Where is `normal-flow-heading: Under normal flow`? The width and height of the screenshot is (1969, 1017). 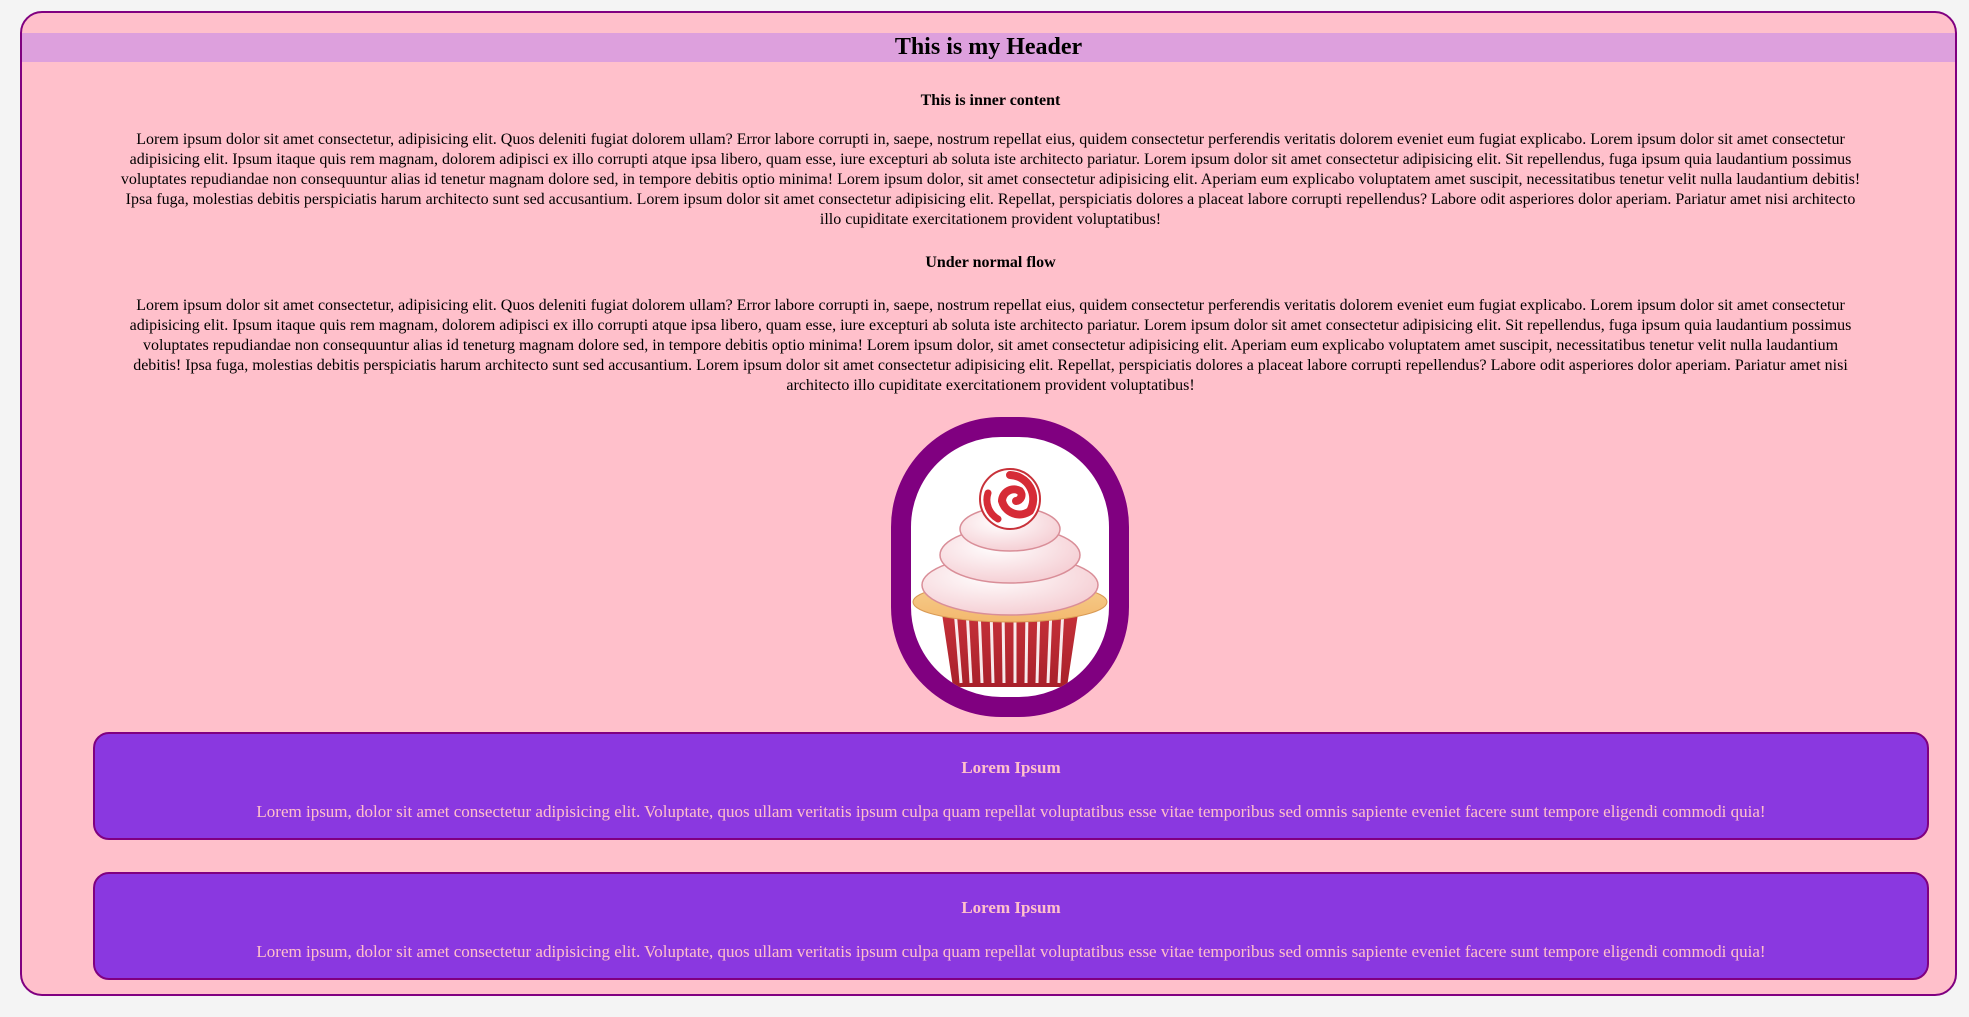
normal-flow-heading: Under normal flow is located at coordinates (990, 262).